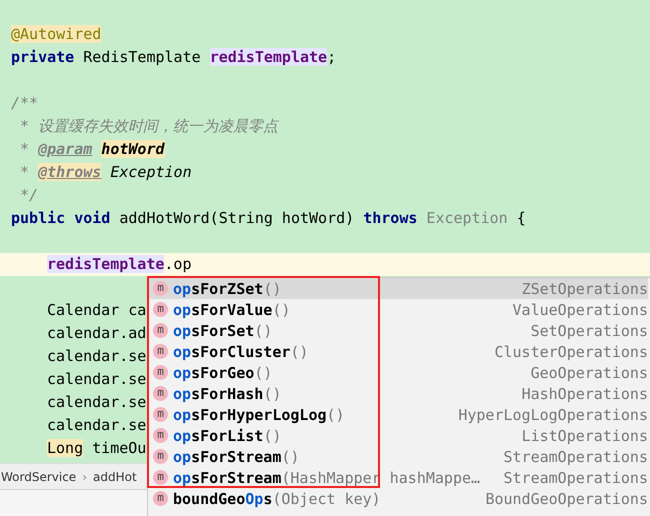 This screenshot has height=516, width=650. Describe the element at coordinates (331, 57) in the screenshot. I see `code-token: ;` at that location.